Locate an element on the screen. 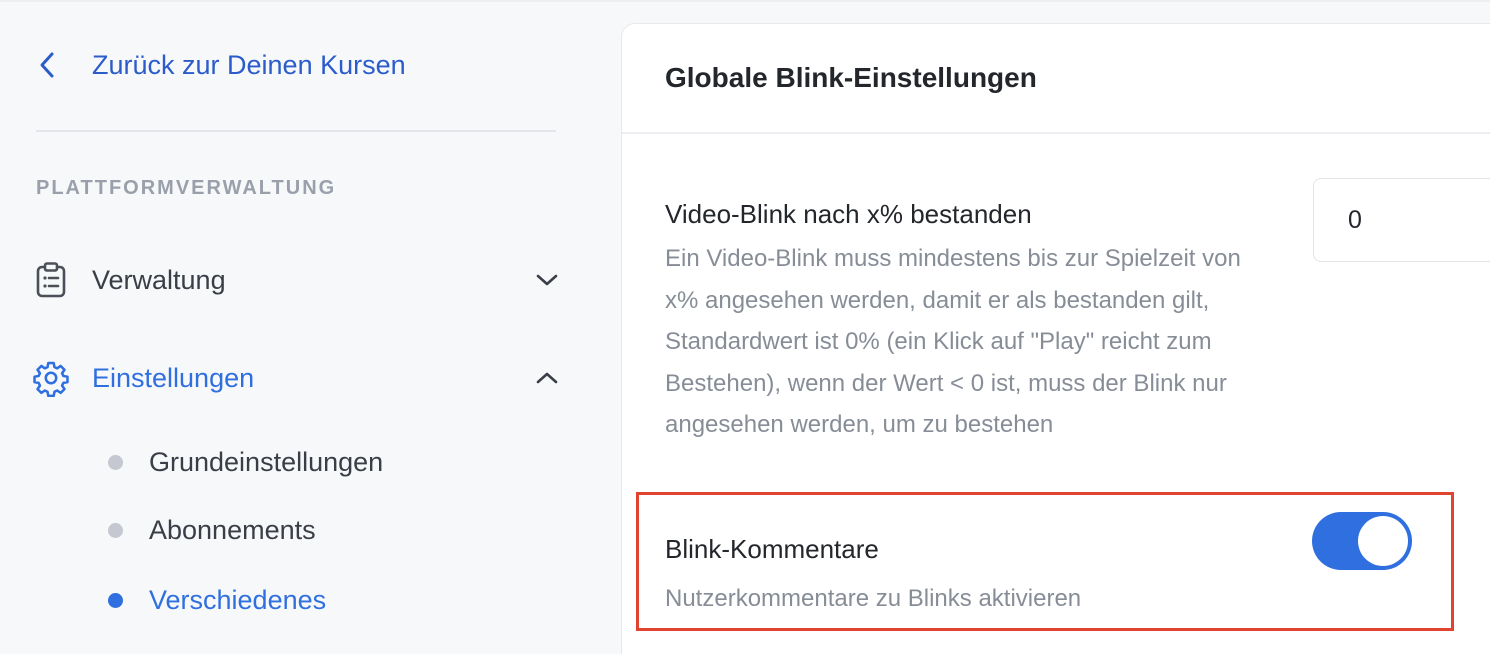 Image resolution: width=1490 pixels, height=654 pixels. video-setting-title: Video-Blink nach x% bestanden is located at coordinates (848, 214).